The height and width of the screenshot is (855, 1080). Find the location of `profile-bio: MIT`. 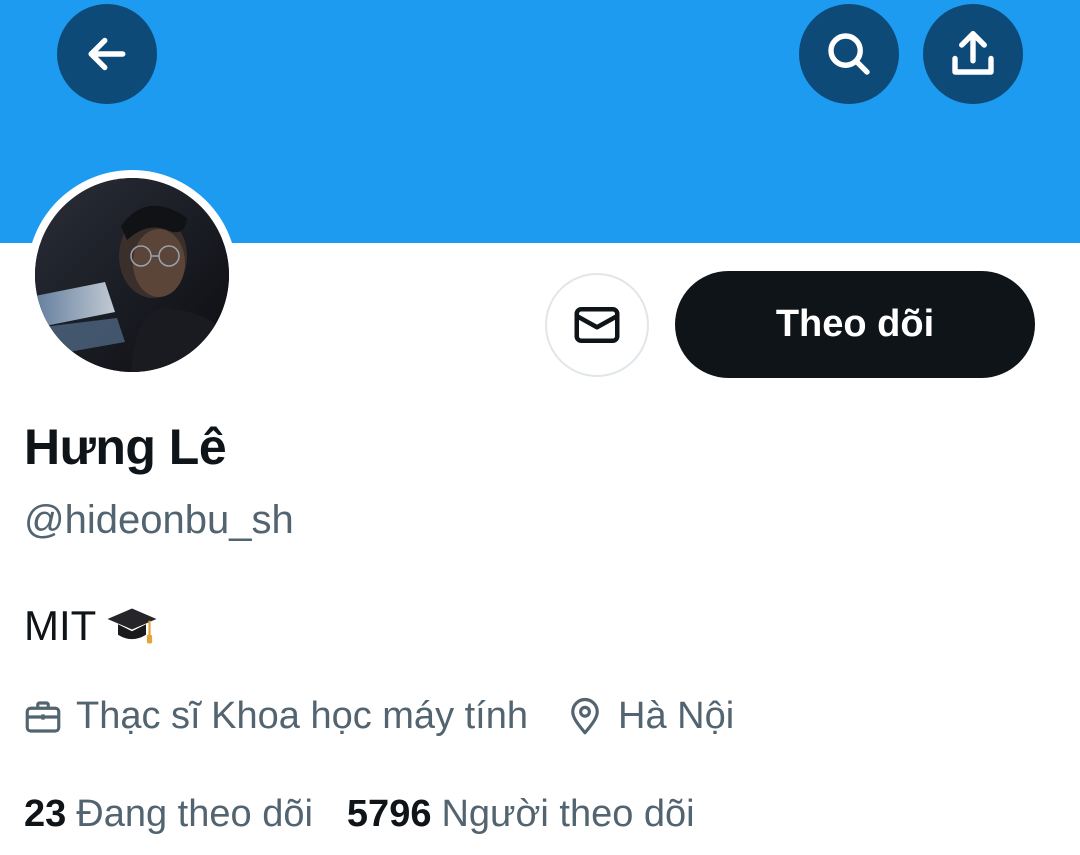

profile-bio: MIT is located at coordinates (92, 626).